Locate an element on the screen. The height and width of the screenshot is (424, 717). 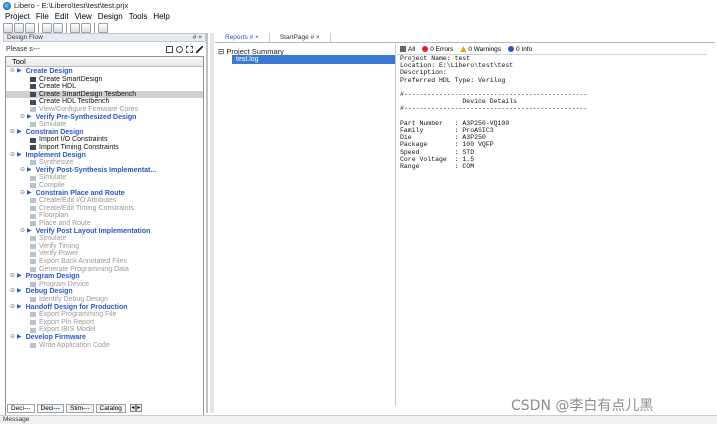
menu-edit: Edit is located at coordinates (62, 16).